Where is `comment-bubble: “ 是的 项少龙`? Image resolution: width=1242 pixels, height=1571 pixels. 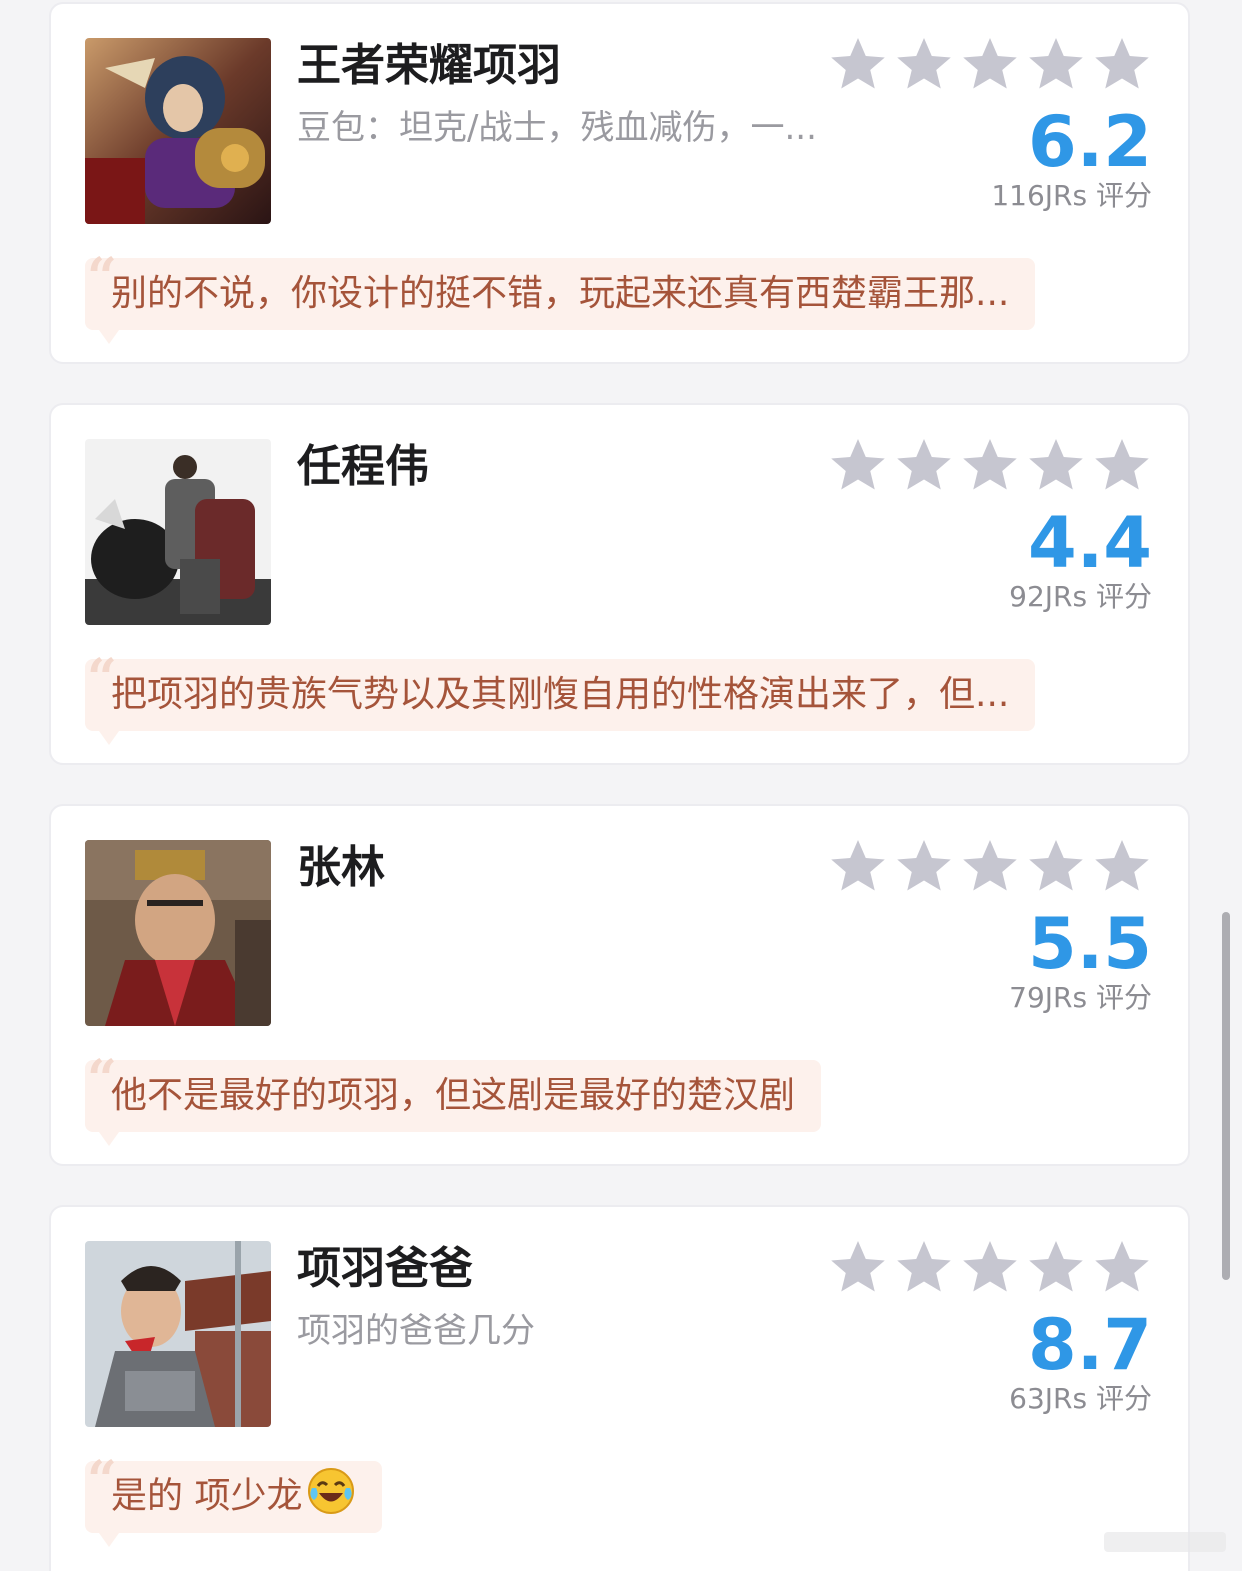 comment-bubble: “ 是的 项少龙 is located at coordinates (234, 1501).